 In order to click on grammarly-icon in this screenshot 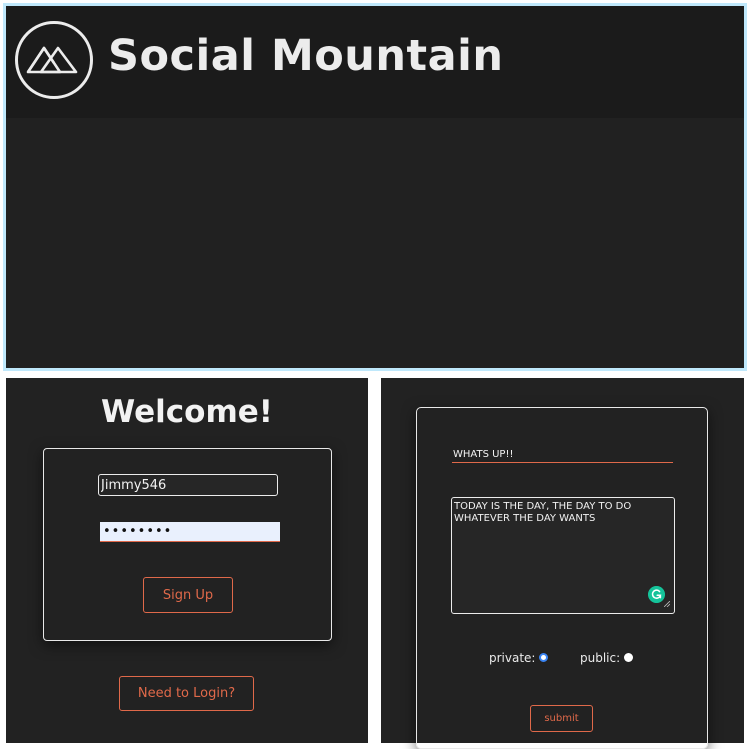, I will do `click(656, 594)`.